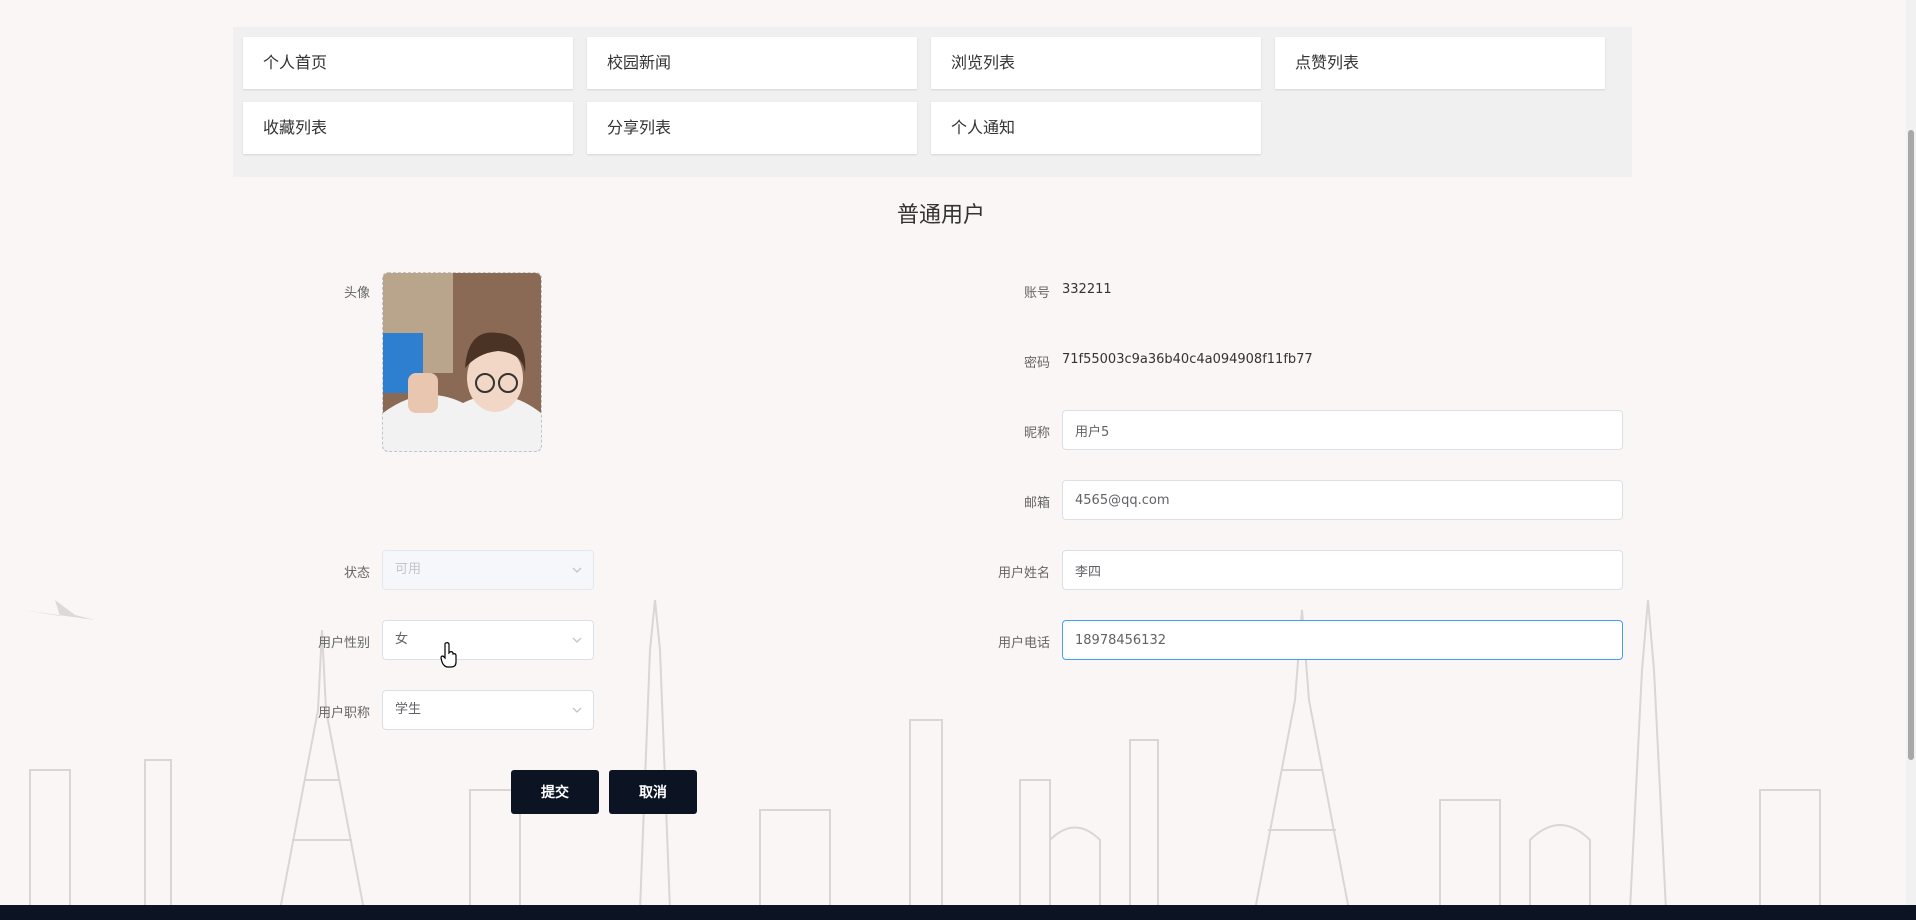 Image resolution: width=1916 pixels, height=920 pixels. Describe the element at coordinates (1342, 430) in the screenshot. I see `nickname-input` at that location.